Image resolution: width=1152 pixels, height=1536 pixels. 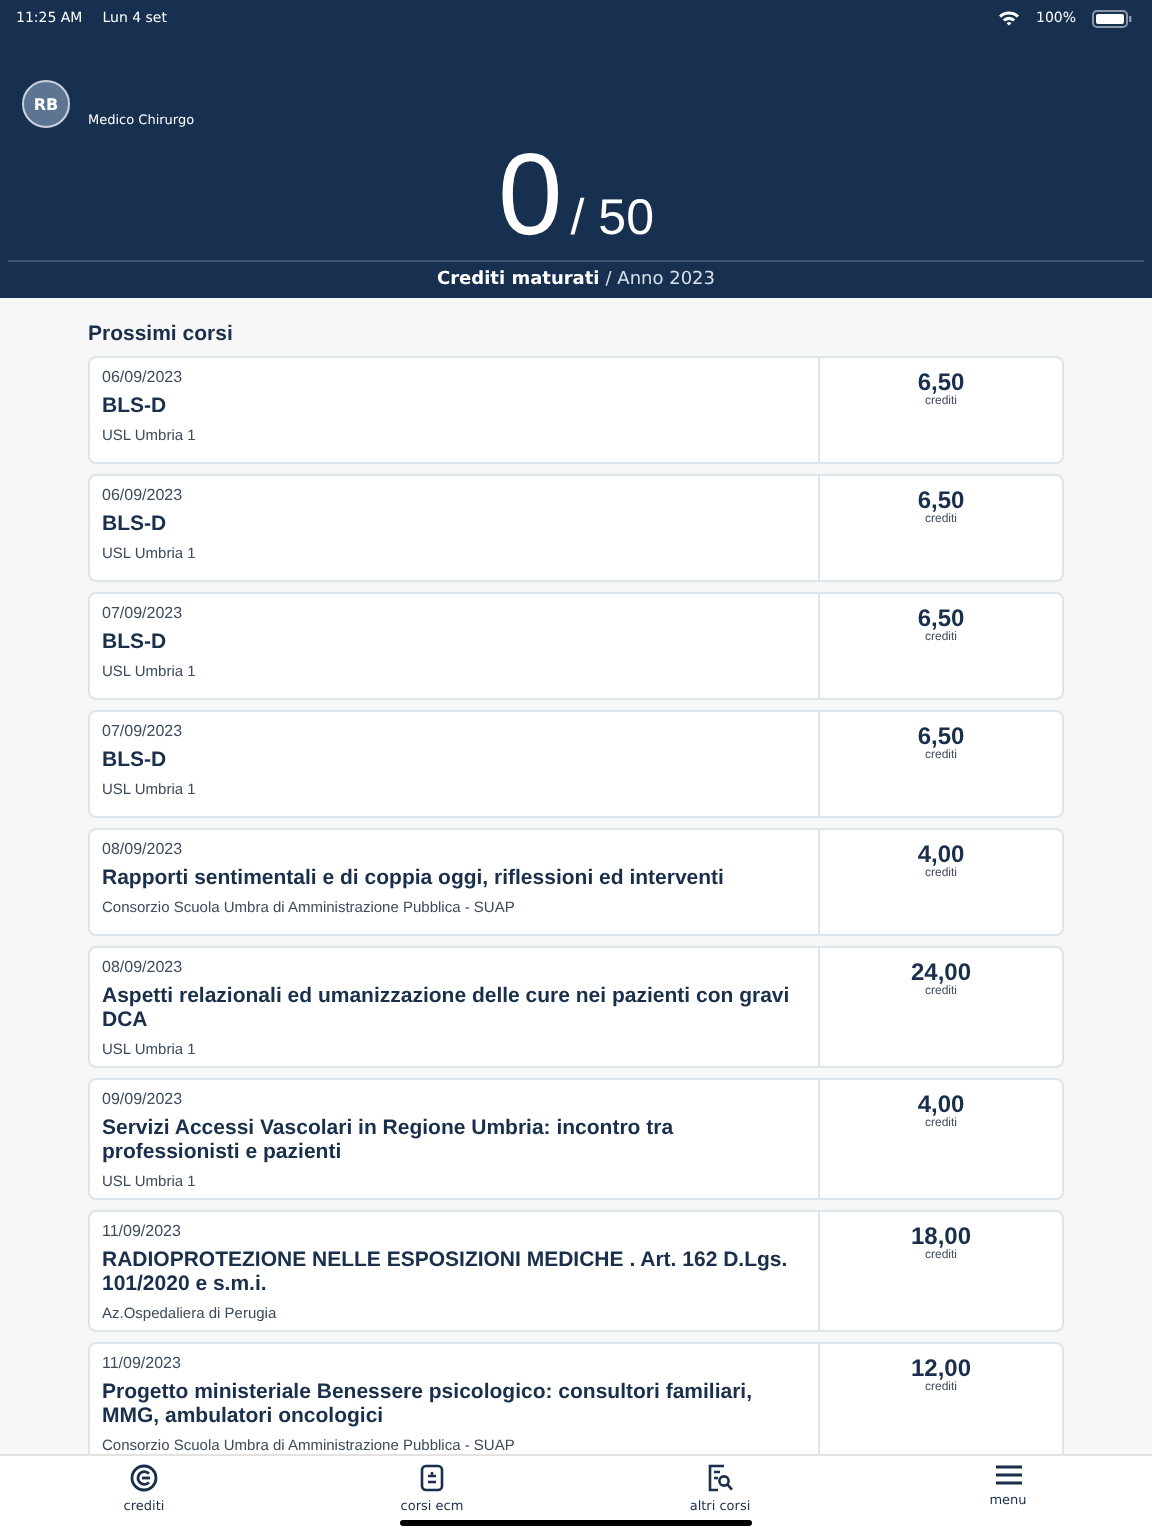 I want to click on credits-earned: 0, so click(x=530, y=196).